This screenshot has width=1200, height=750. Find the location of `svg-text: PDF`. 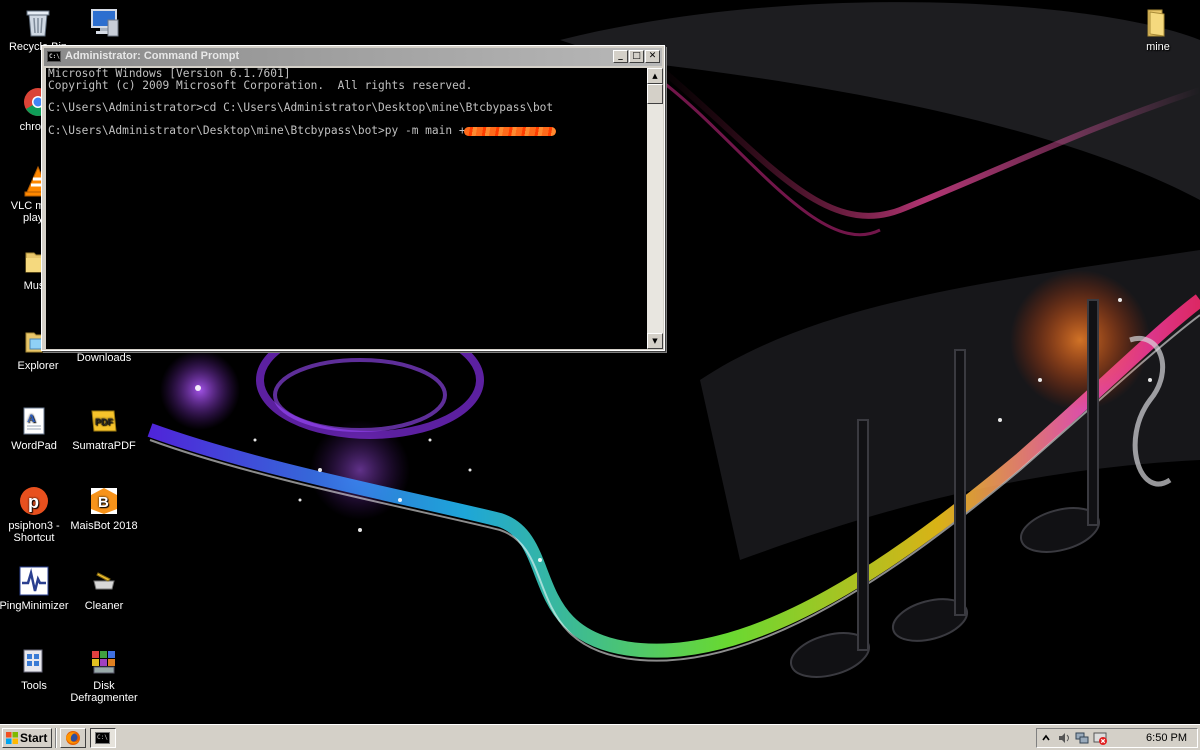

svg-text: PDF is located at coordinates (104, 422).